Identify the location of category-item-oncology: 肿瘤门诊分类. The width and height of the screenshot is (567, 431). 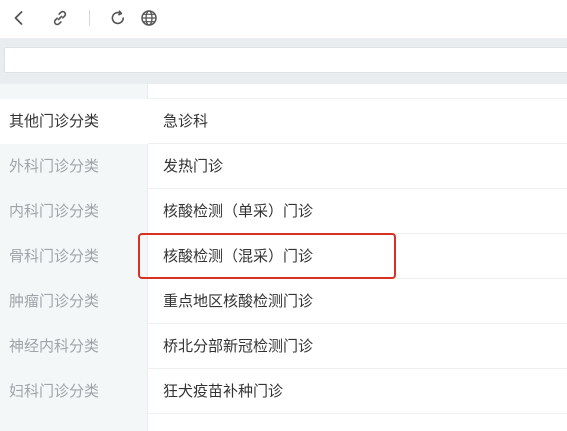
(74, 301).